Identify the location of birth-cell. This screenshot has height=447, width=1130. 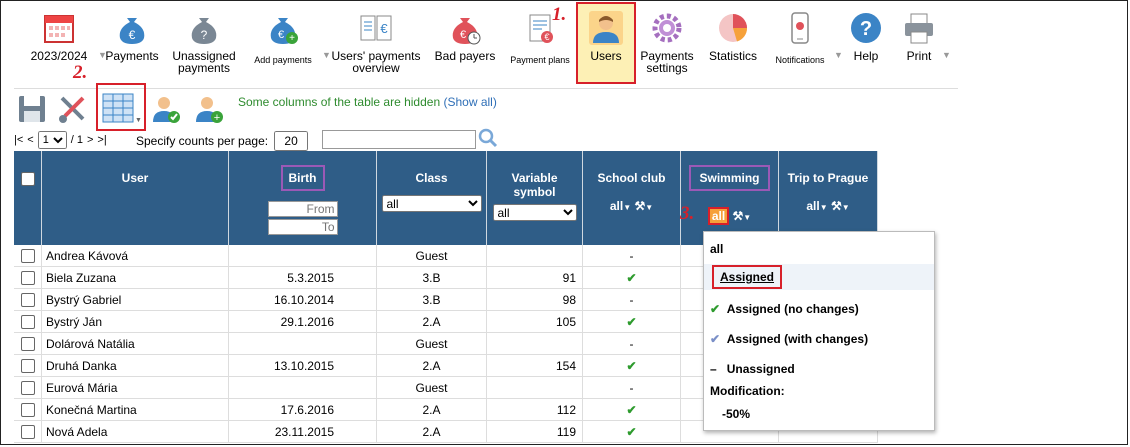
(302, 343).